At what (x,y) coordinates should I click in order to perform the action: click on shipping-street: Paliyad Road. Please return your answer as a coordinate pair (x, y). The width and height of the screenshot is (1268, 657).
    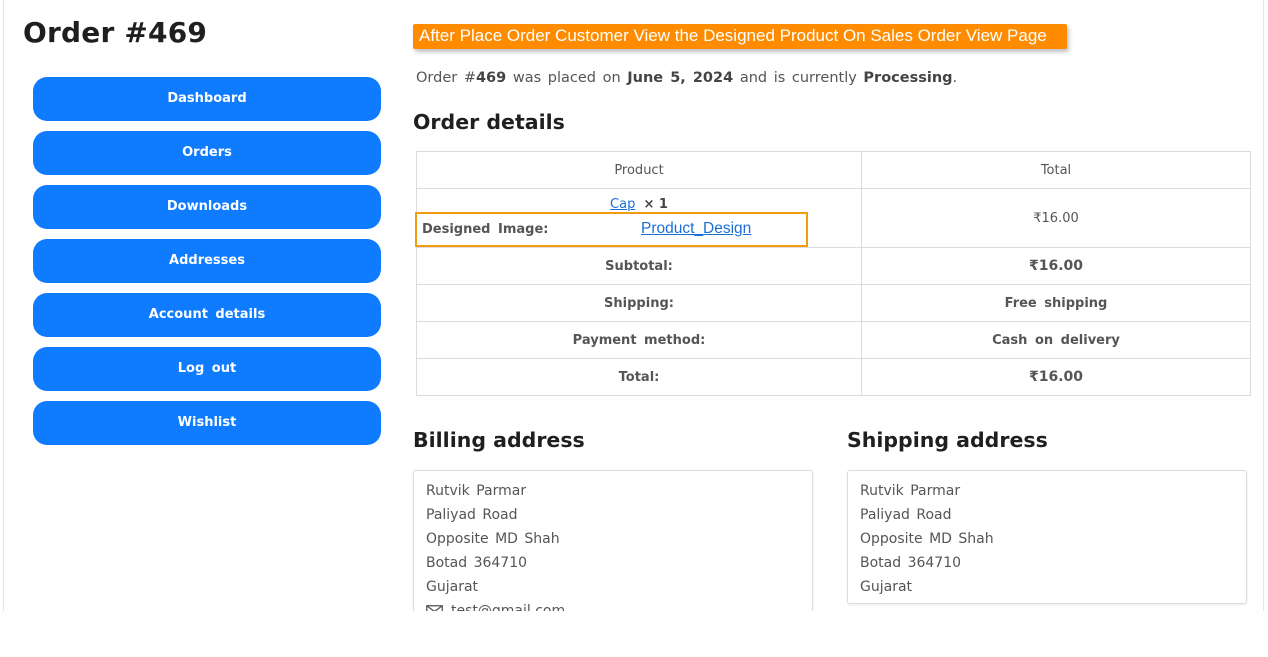
    Looking at the image, I should click on (906, 515).